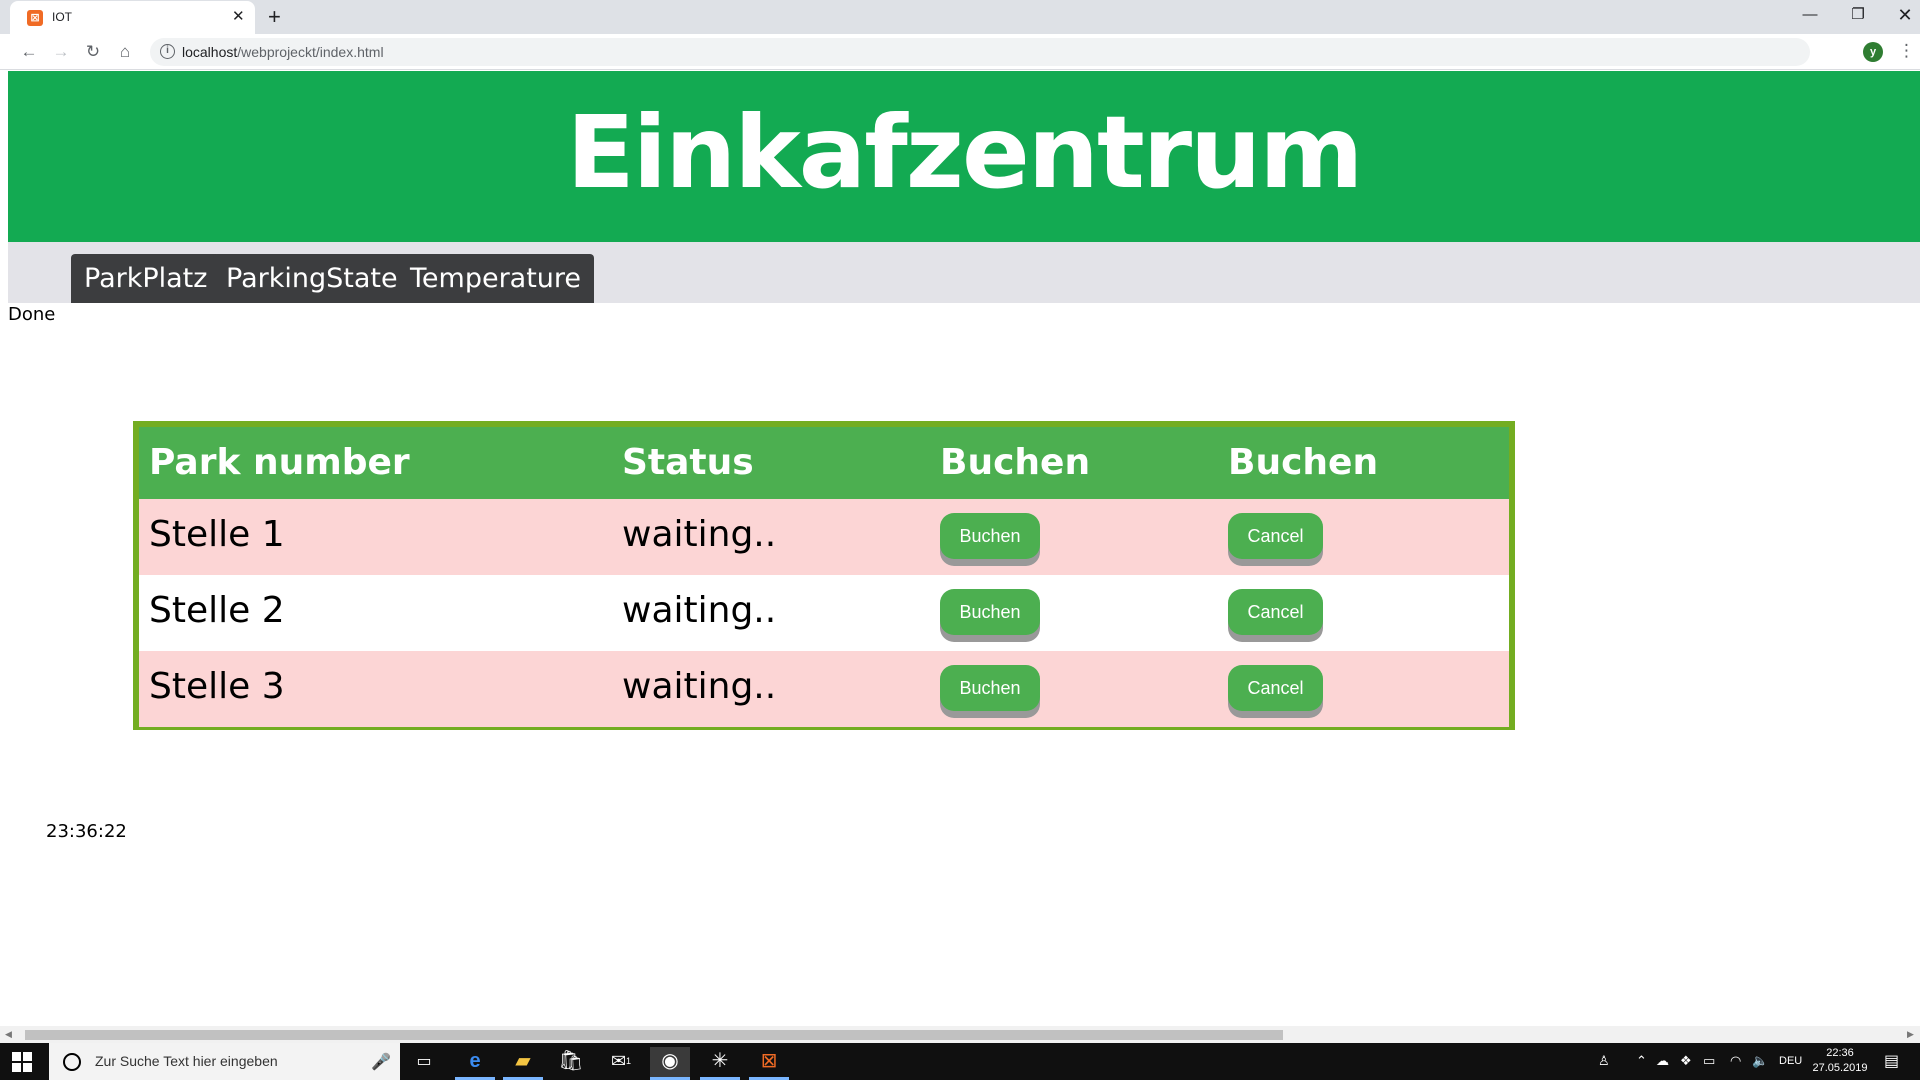 The width and height of the screenshot is (1920, 1080). What do you see at coordinates (824, 689) in the screenshot?
I see `table-row: Stelle 3 waiting.. Buchen Cancel` at bounding box center [824, 689].